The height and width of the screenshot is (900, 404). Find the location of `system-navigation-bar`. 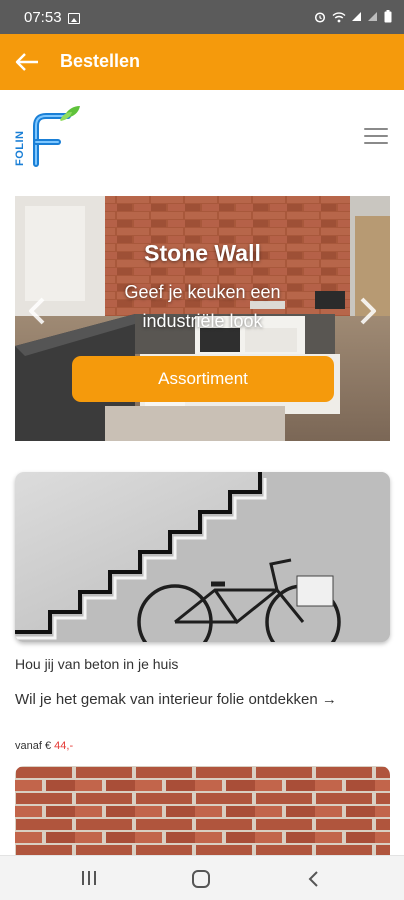

system-navigation-bar is located at coordinates (202, 877).